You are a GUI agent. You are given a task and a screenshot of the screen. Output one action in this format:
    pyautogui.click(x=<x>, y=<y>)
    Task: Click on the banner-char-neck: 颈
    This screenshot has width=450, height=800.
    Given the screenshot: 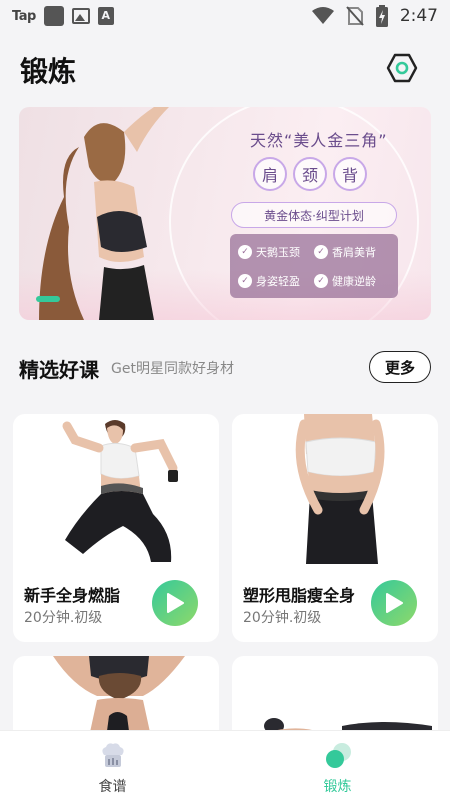 What is the action you would take?
    pyautogui.click(x=310, y=174)
    